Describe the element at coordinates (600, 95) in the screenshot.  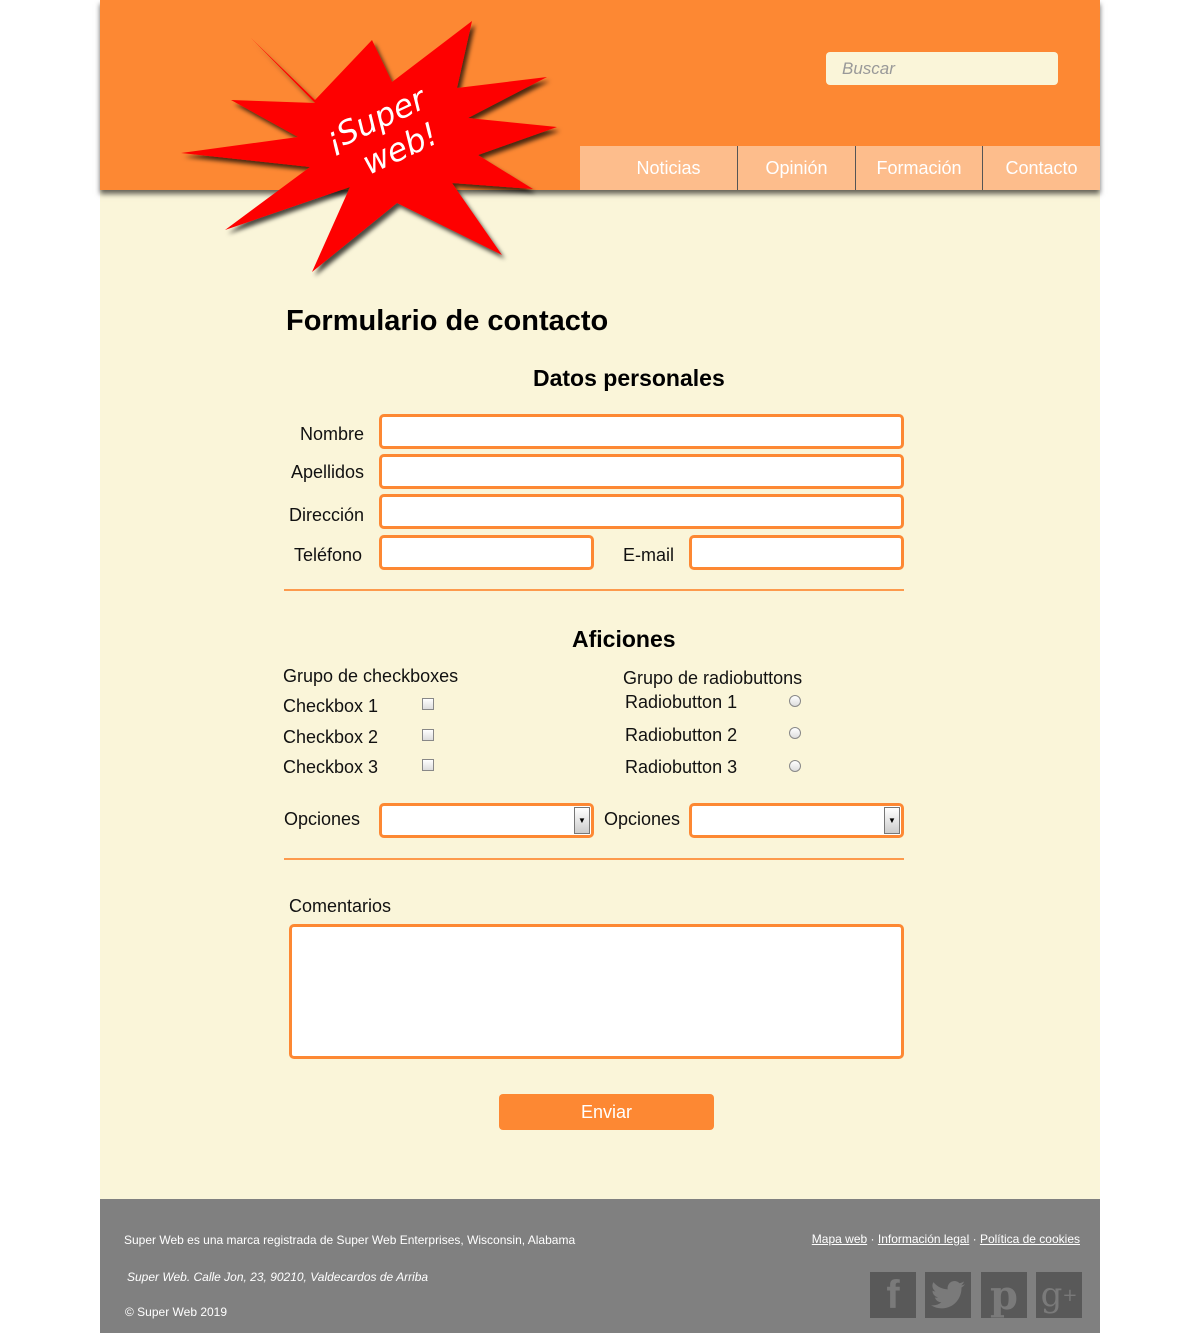
I see `header: Noticias Opinión Formación Contacto` at that location.